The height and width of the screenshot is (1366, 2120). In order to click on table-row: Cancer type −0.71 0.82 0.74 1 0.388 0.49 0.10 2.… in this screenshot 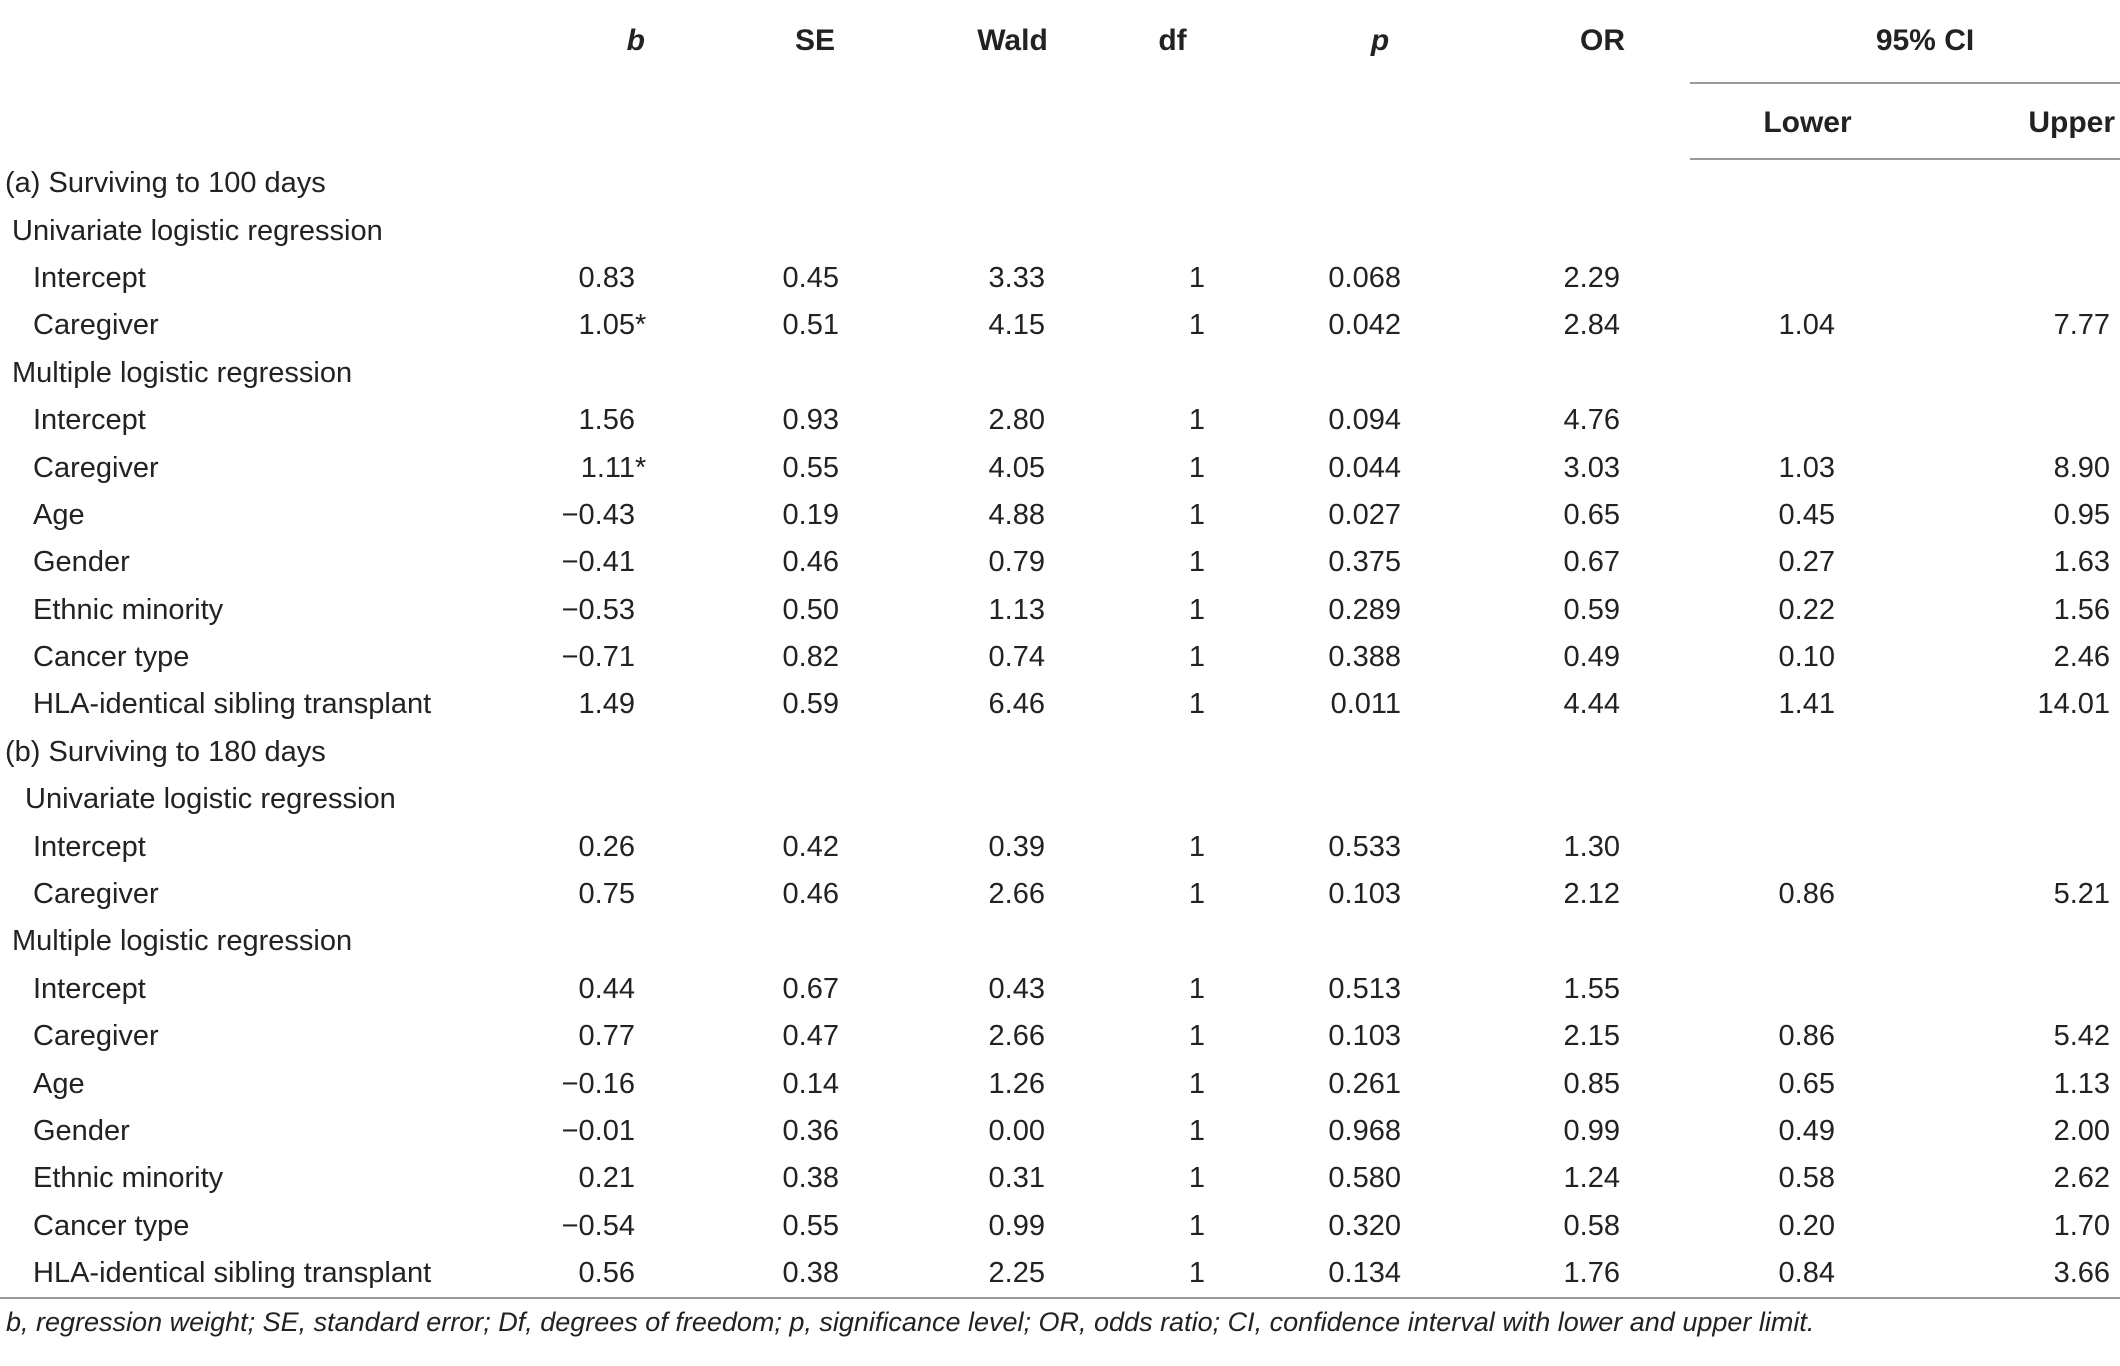, I will do `click(1060, 657)`.